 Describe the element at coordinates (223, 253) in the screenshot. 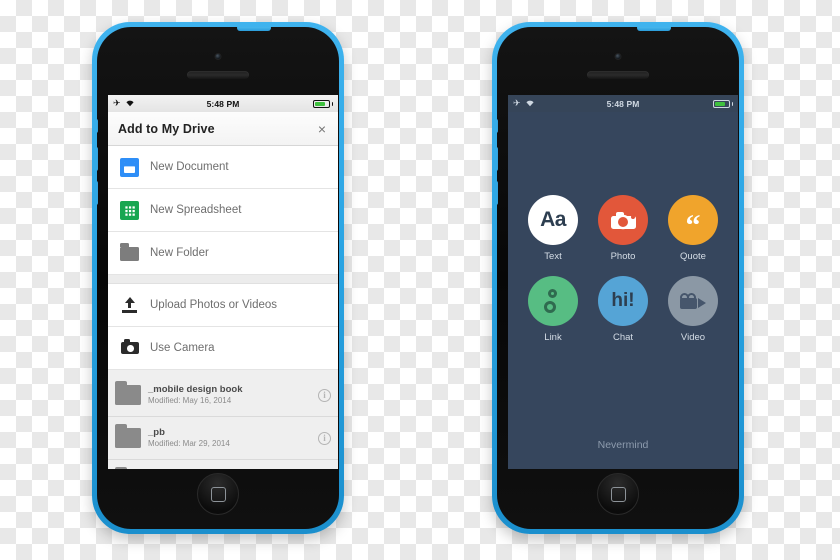

I see `menu-item-new-folder: New Folder` at that location.